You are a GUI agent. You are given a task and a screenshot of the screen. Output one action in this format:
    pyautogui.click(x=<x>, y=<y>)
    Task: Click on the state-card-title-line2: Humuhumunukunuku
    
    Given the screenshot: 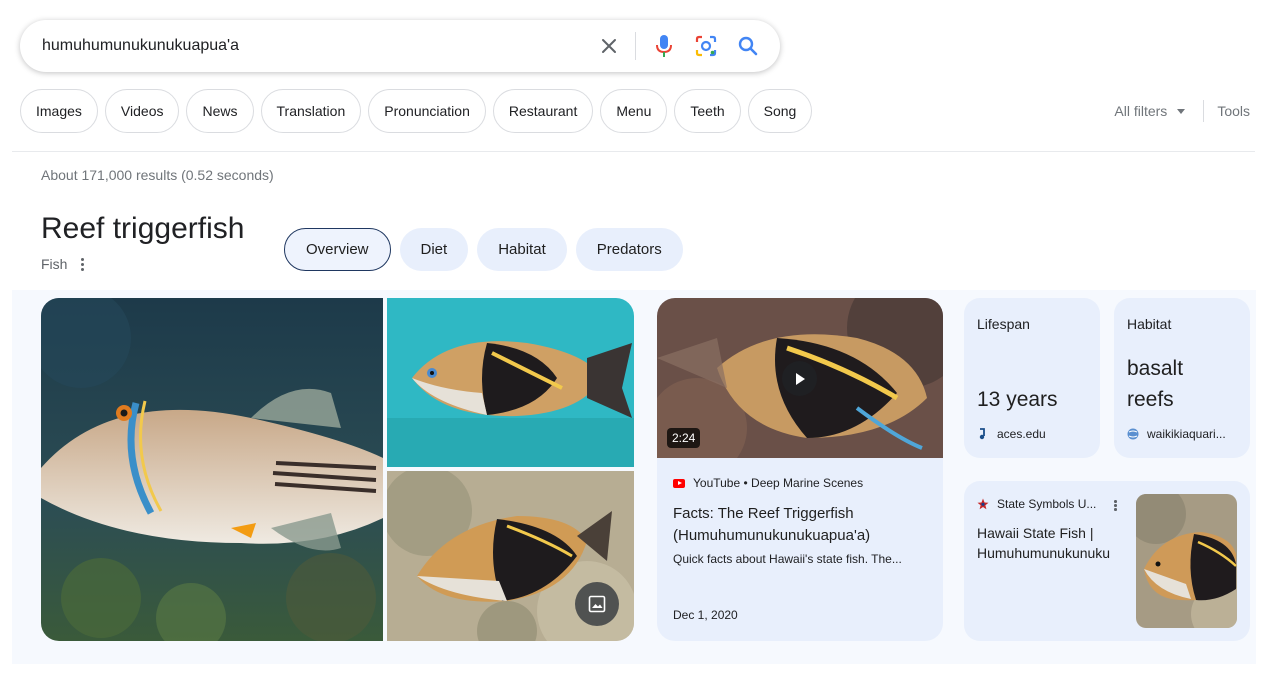 What is the action you would take?
    pyautogui.click(x=1044, y=553)
    